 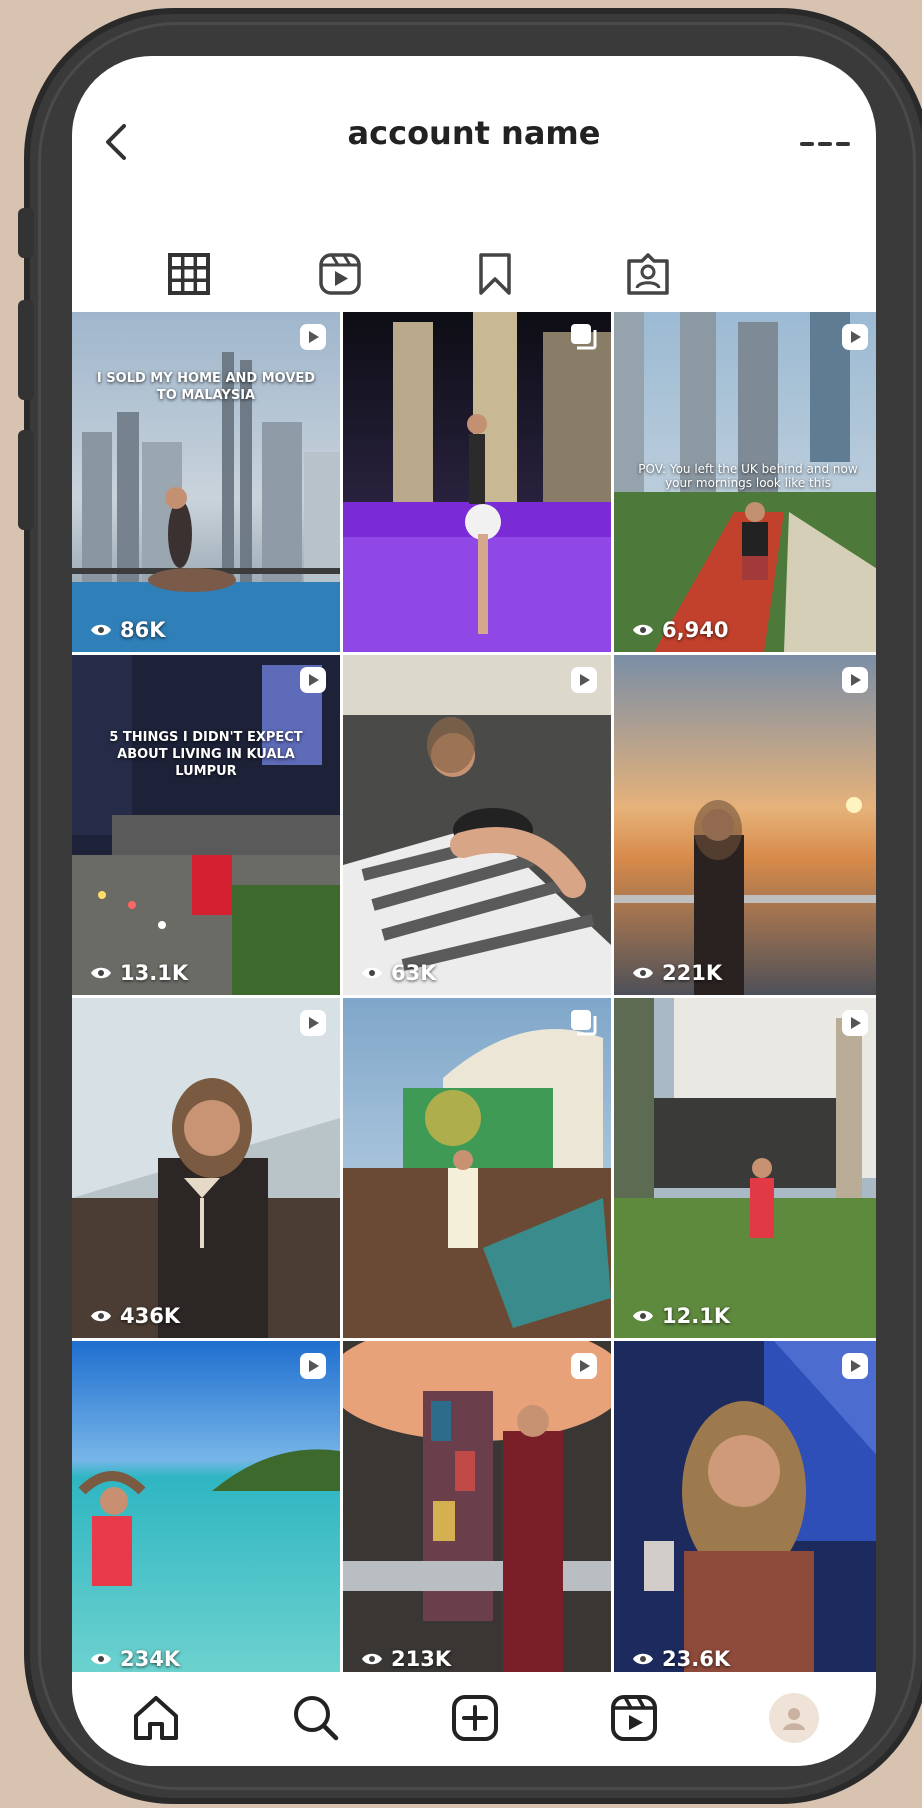 I want to click on more-button, so click(x=825, y=144).